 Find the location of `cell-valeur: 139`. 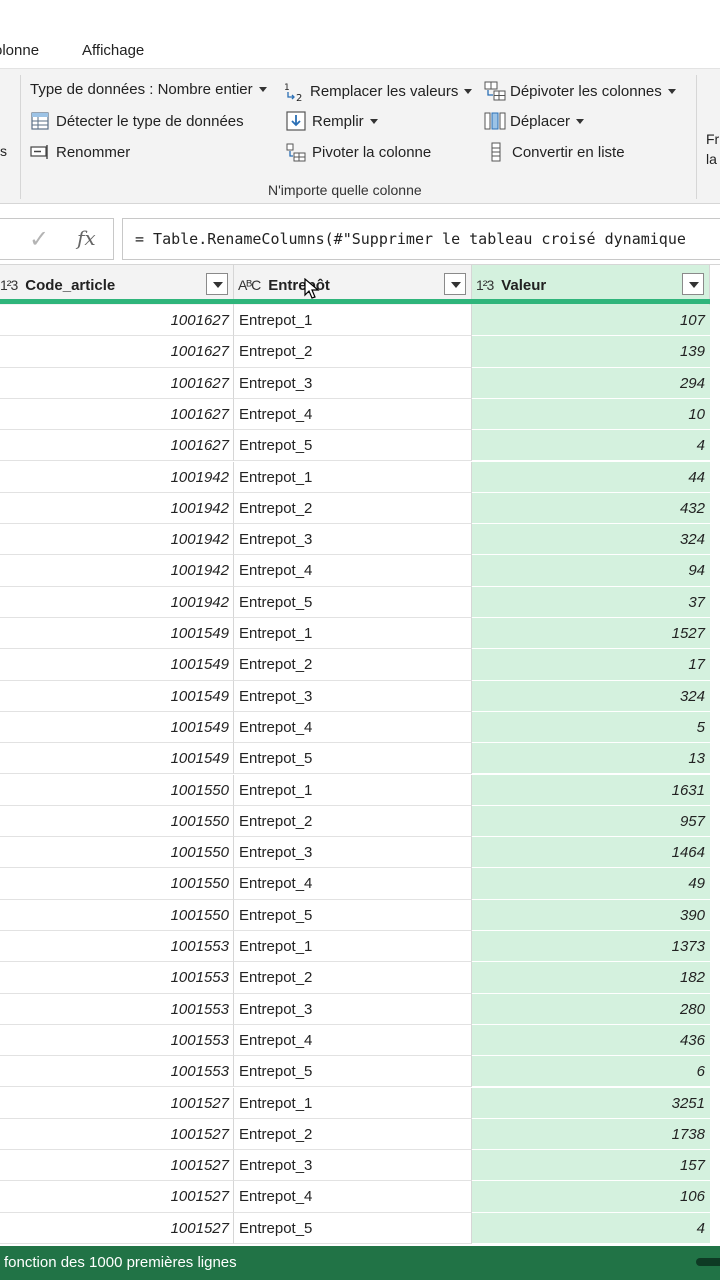

cell-valeur: 139 is located at coordinates (591, 352).